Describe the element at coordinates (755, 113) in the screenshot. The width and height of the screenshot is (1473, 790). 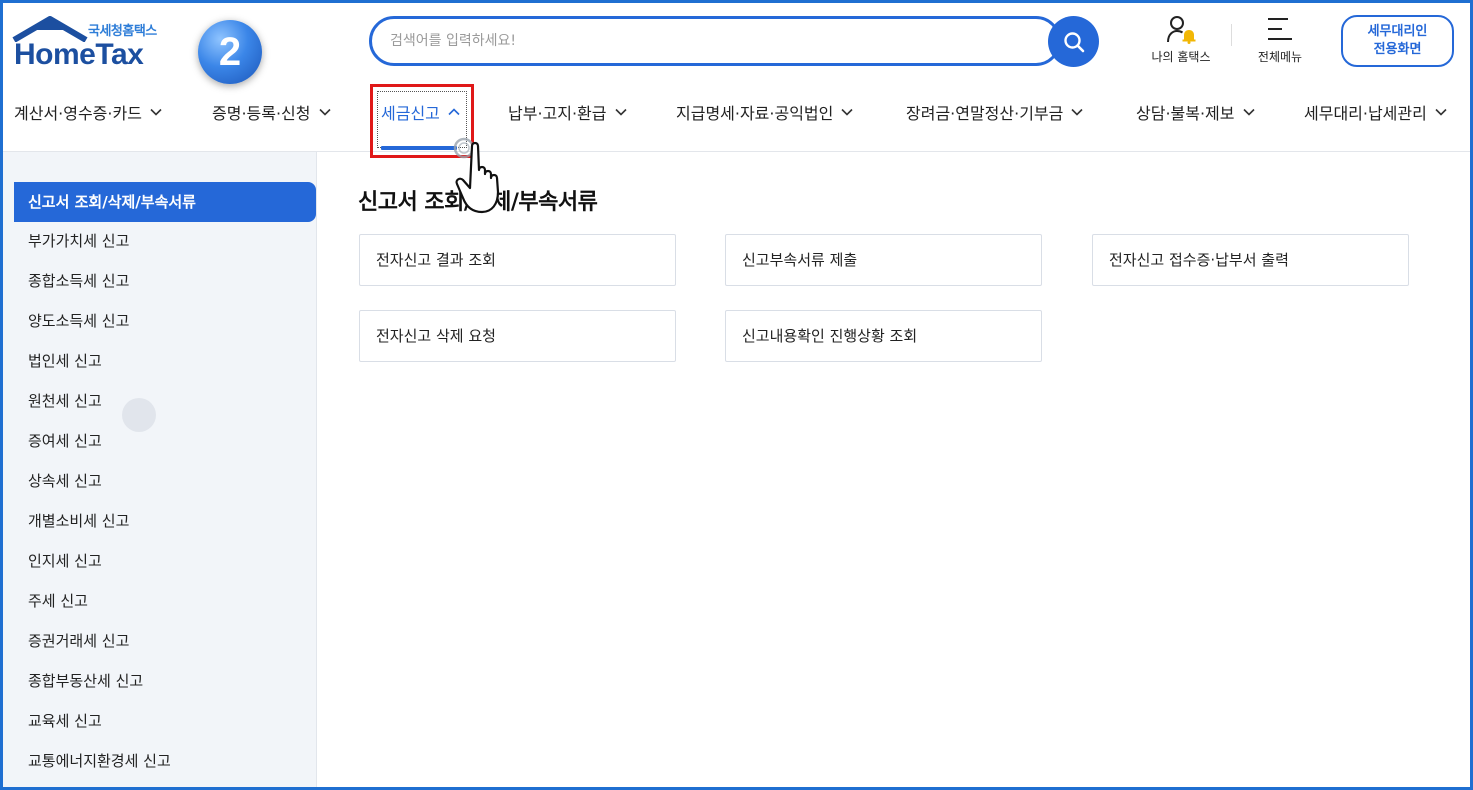
I see `gnb-label: 지급명세·자료·공익법인` at that location.